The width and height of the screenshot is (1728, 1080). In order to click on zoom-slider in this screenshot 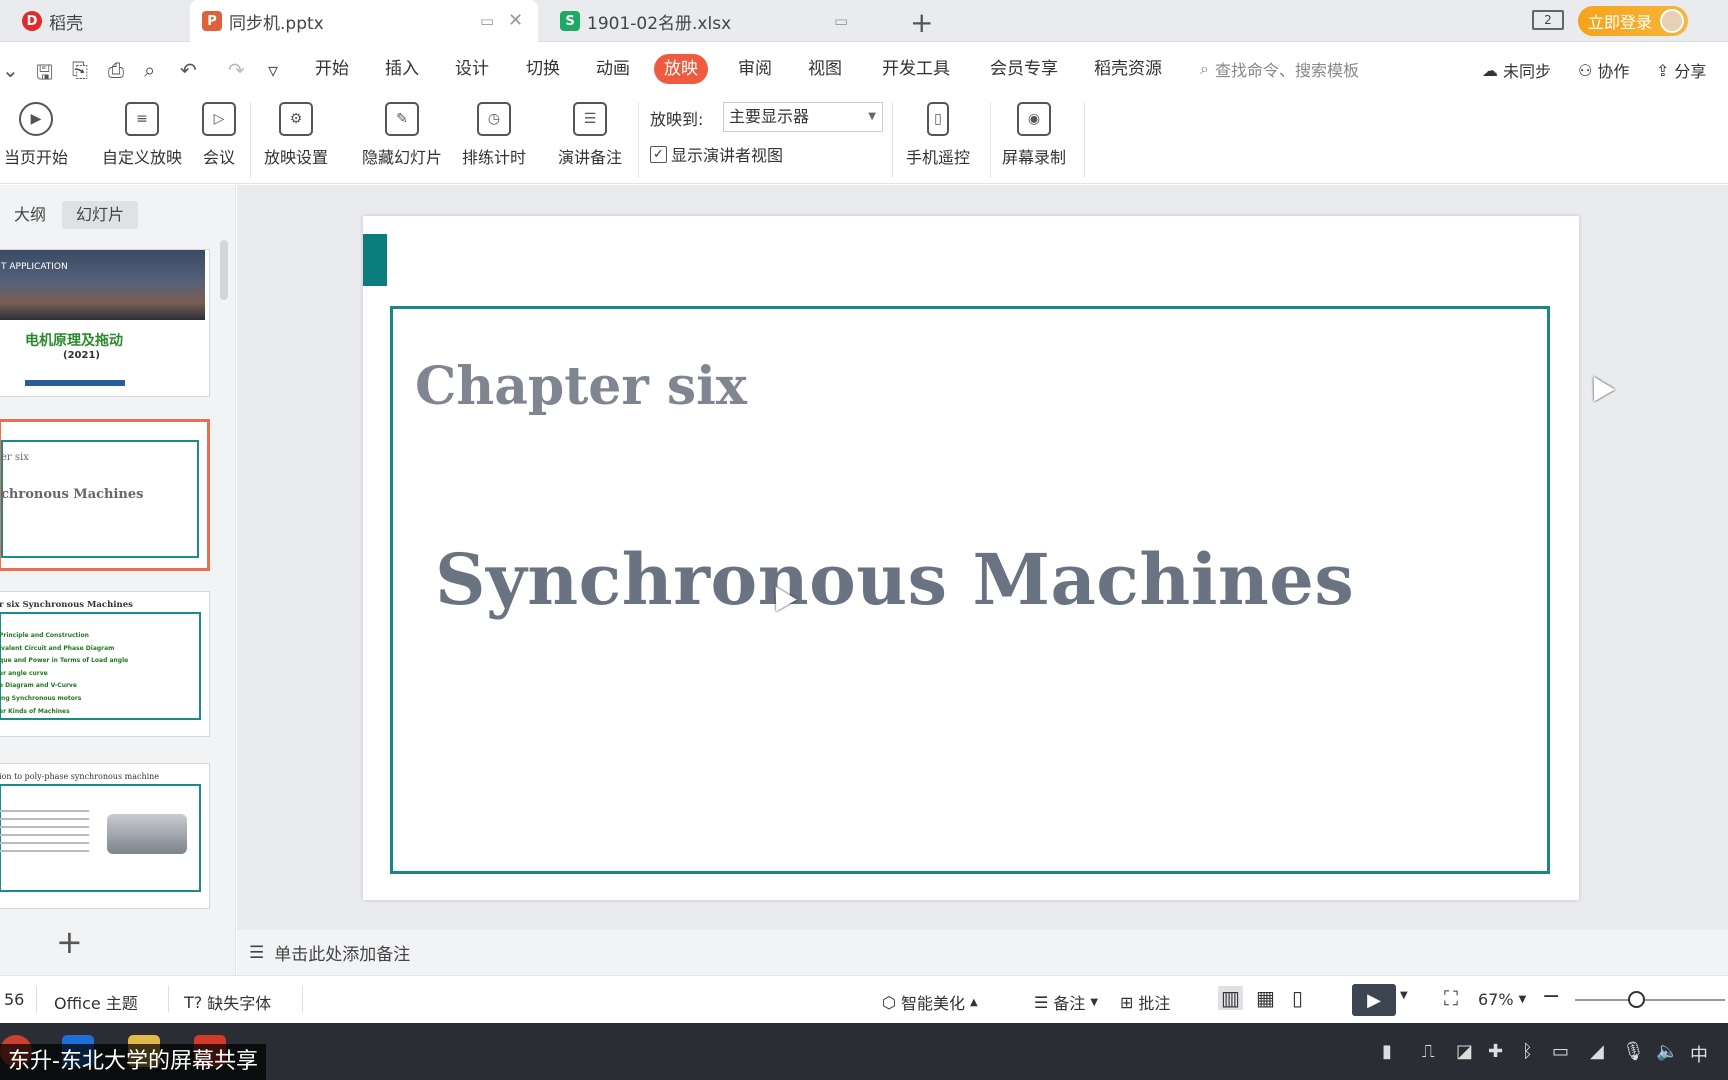, I will do `click(1650, 1000)`.